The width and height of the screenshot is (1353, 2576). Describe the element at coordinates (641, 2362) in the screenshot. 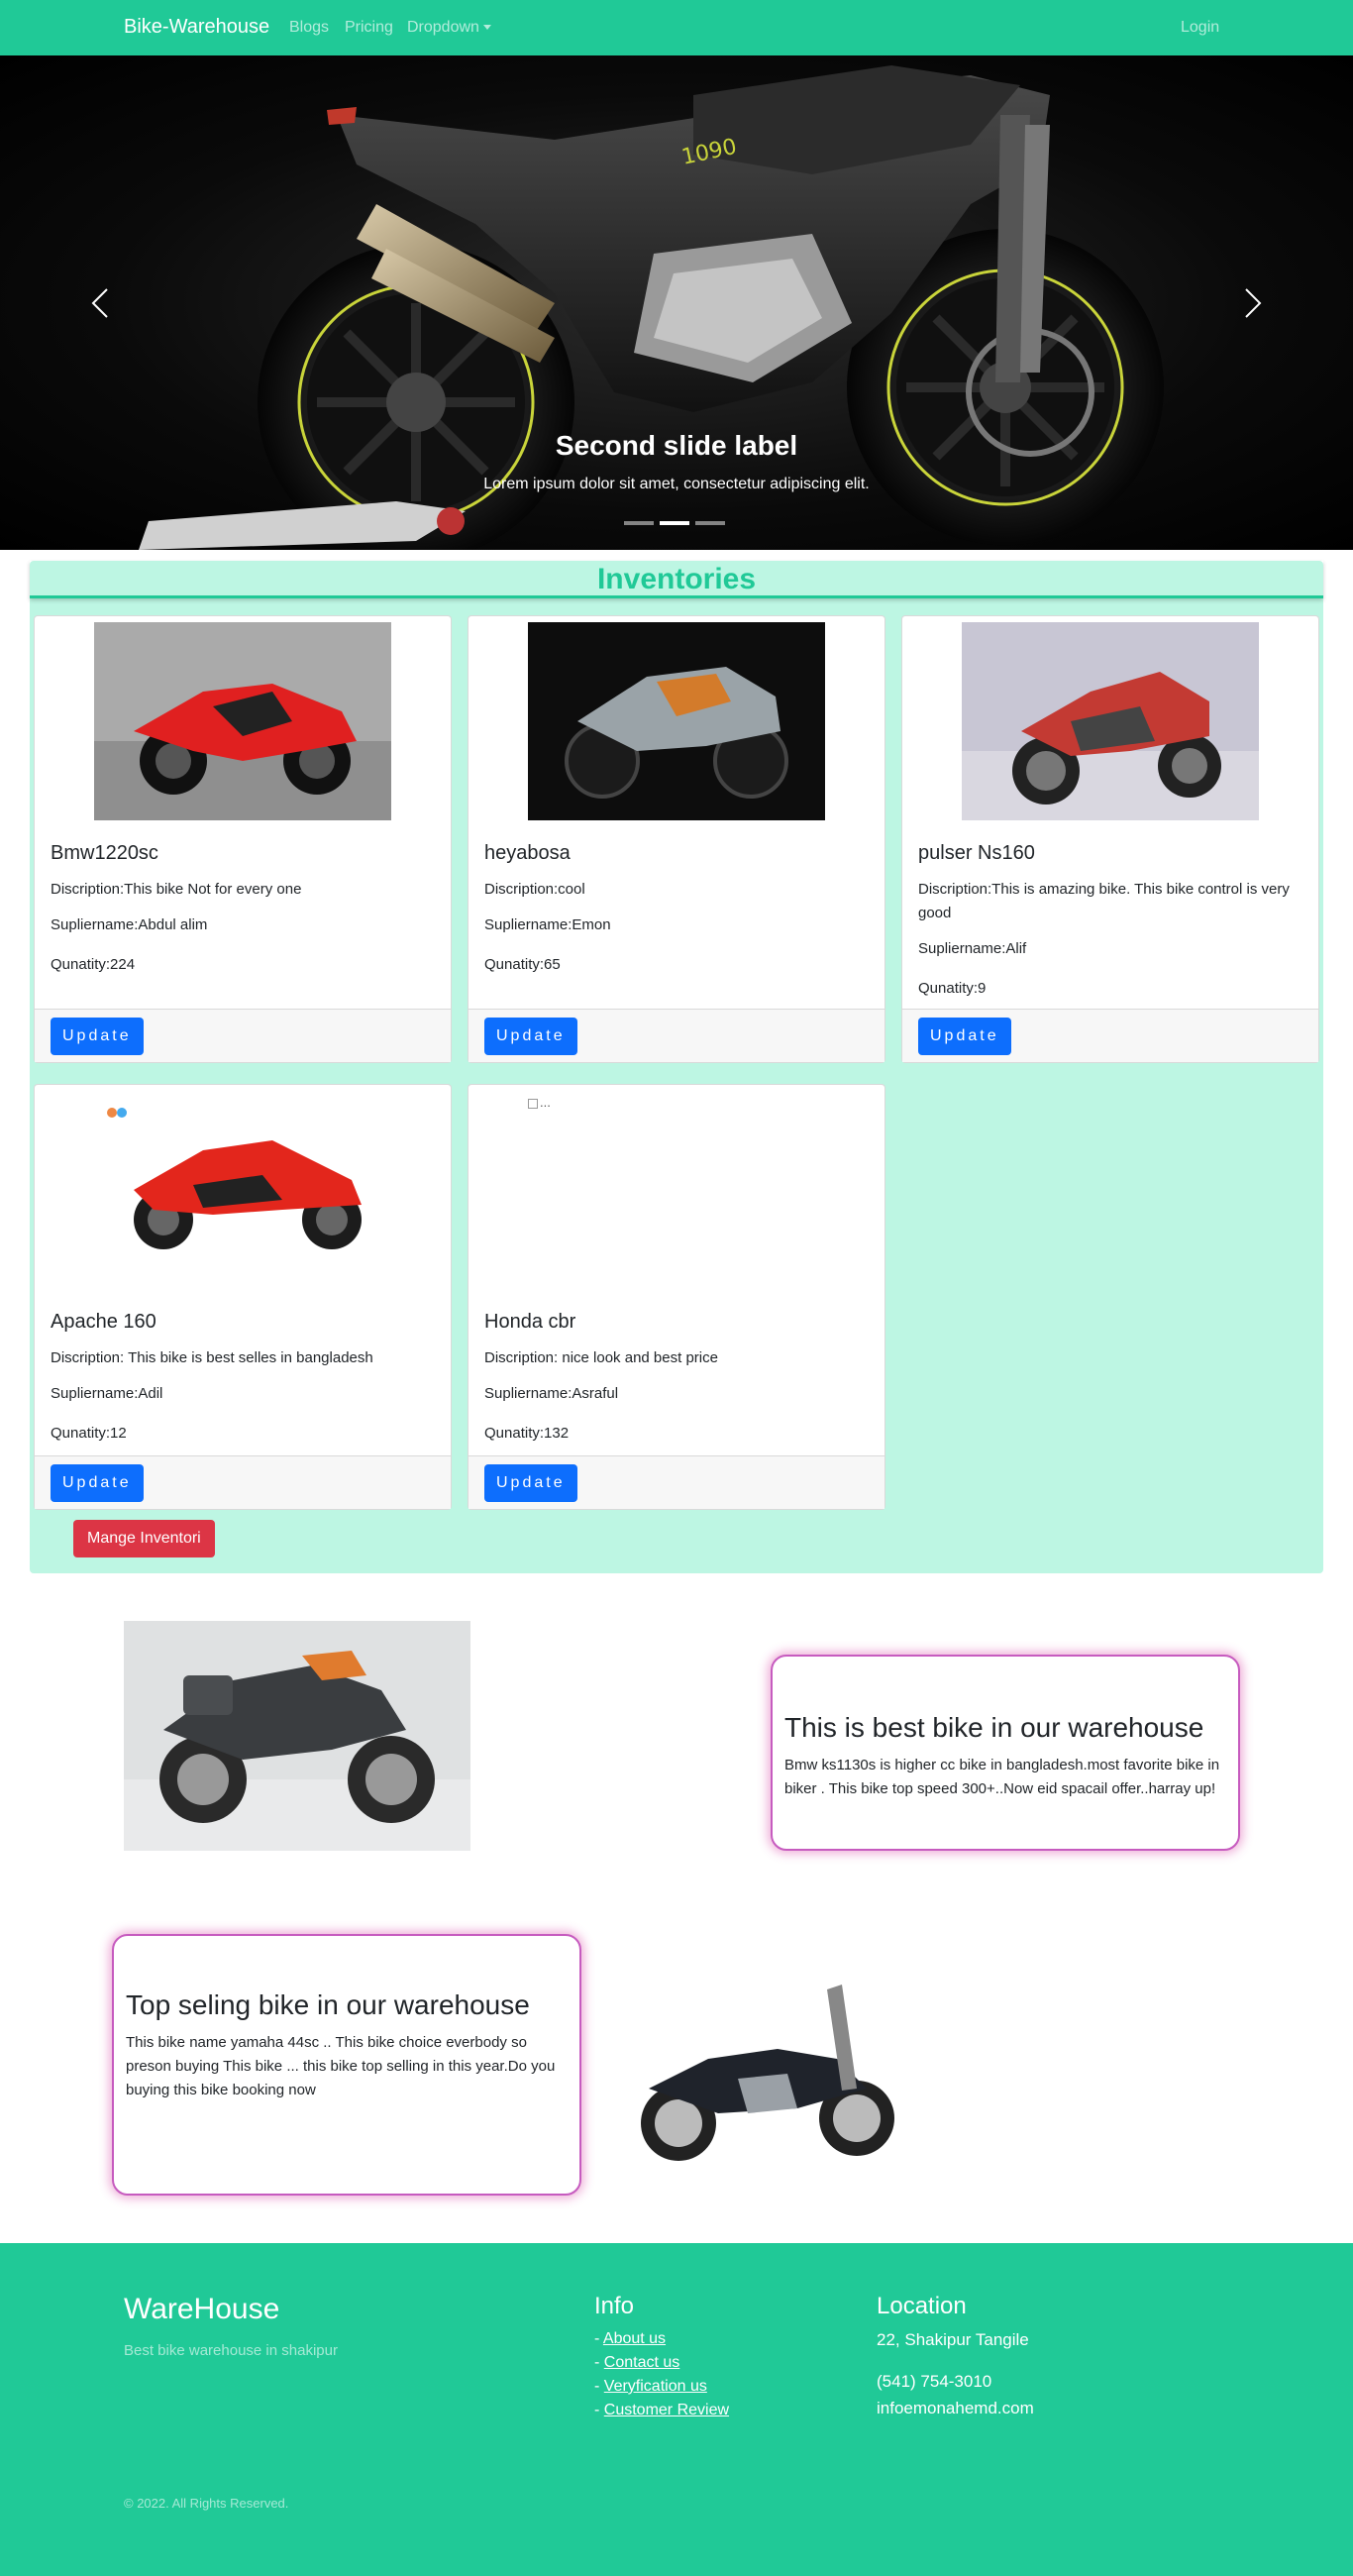

I see `contact-us-link: Contact us` at that location.